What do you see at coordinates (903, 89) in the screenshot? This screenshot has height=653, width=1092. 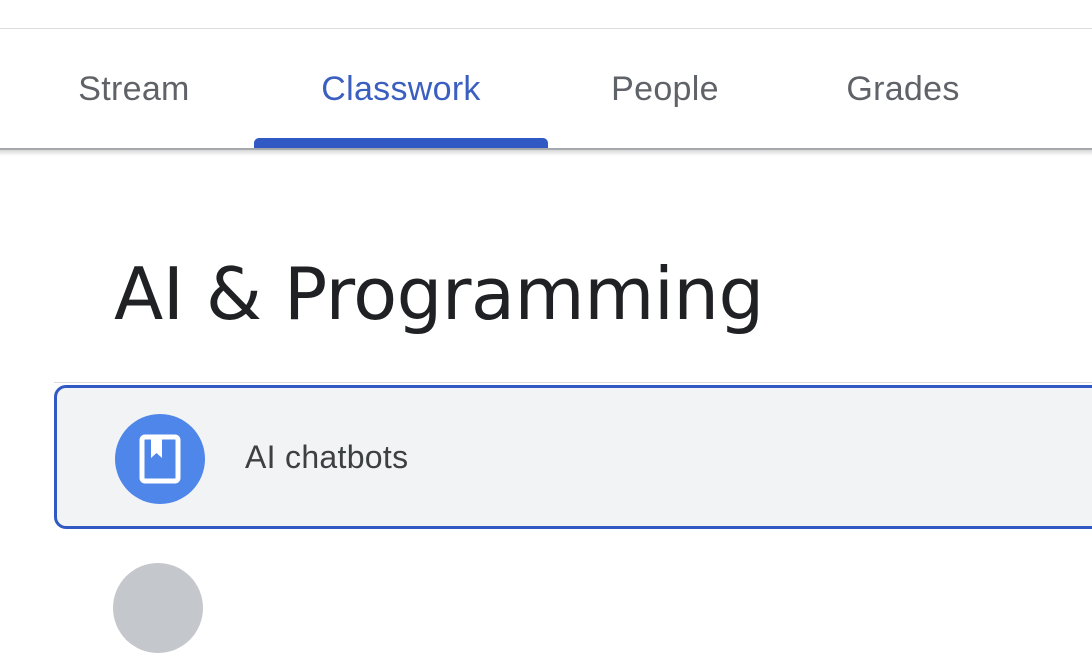 I see `tab-grades: Grades` at bounding box center [903, 89].